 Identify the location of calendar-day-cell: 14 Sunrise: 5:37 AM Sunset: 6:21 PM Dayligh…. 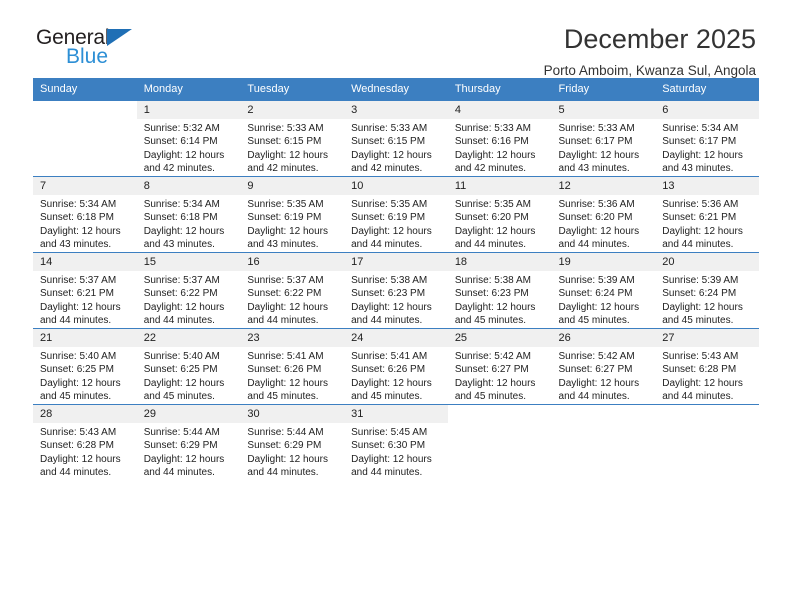
(85, 290).